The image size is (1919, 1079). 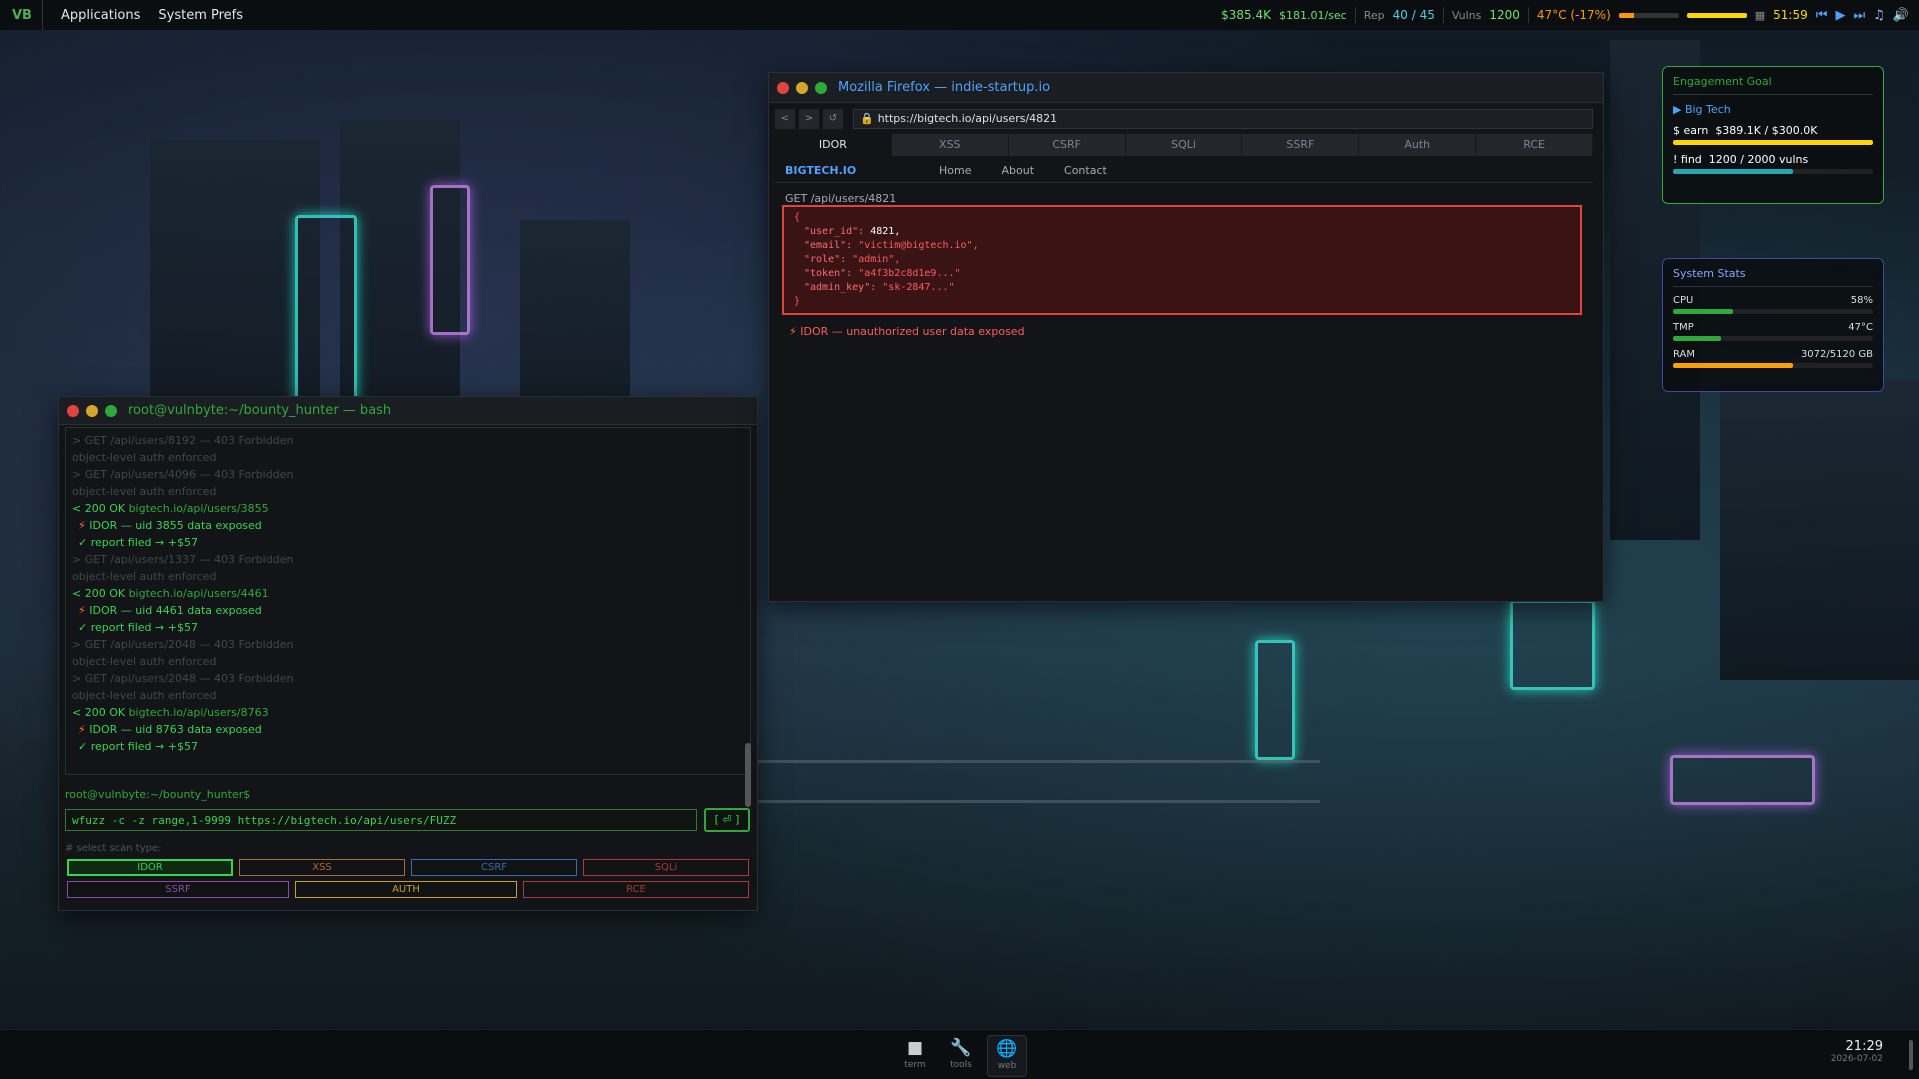 What do you see at coordinates (748, 775) in the screenshot?
I see `terminal-scrollbar` at bounding box center [748, 775].